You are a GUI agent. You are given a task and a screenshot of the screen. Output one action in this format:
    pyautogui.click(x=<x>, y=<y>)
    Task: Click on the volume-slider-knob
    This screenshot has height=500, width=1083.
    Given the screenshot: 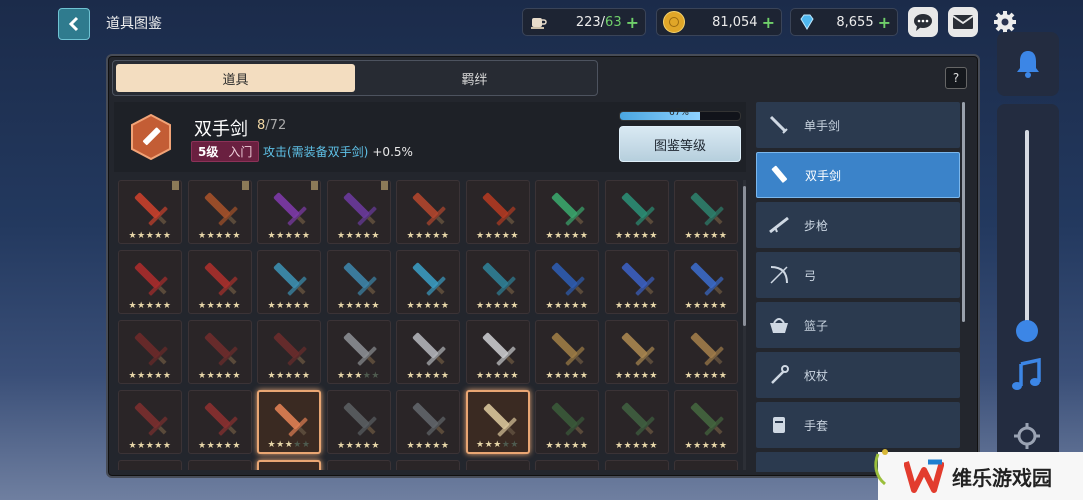 What is the action you would take?
    pyautogui.click(x=1027, y=331)
    